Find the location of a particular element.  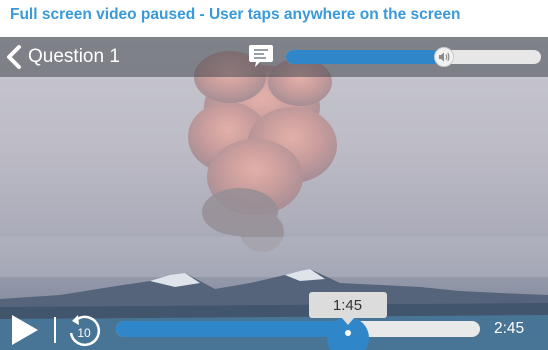

volume-slider is located at coordinates (413, 57).